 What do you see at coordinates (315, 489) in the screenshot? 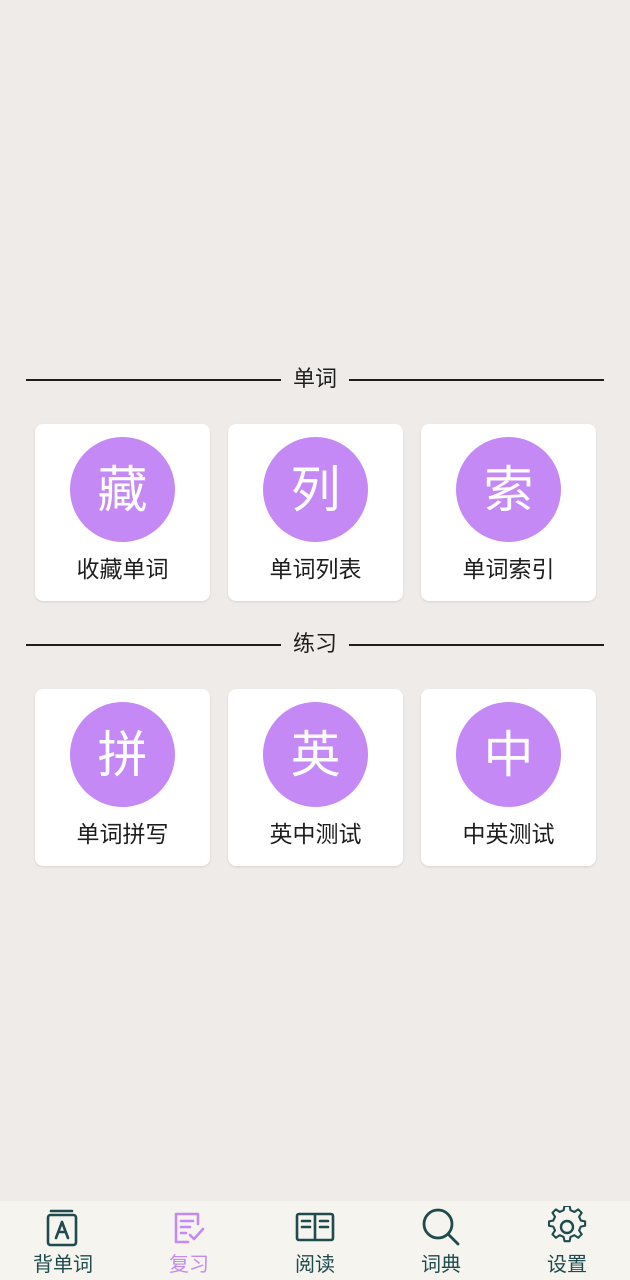
I see `list-glyph-icon: 列` at bounding box center [315, 489].